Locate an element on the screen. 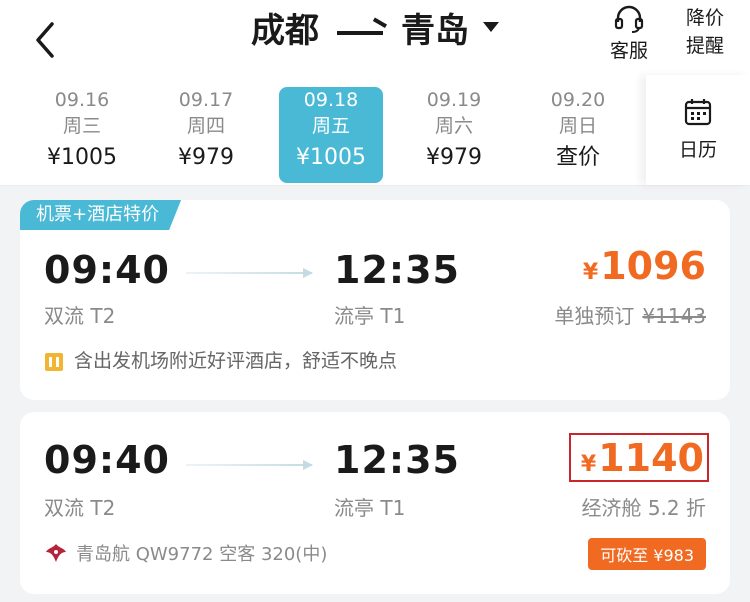 The image size is (750, 602). price-alert-label-1: 降价 is located at coordinates (704, 18).